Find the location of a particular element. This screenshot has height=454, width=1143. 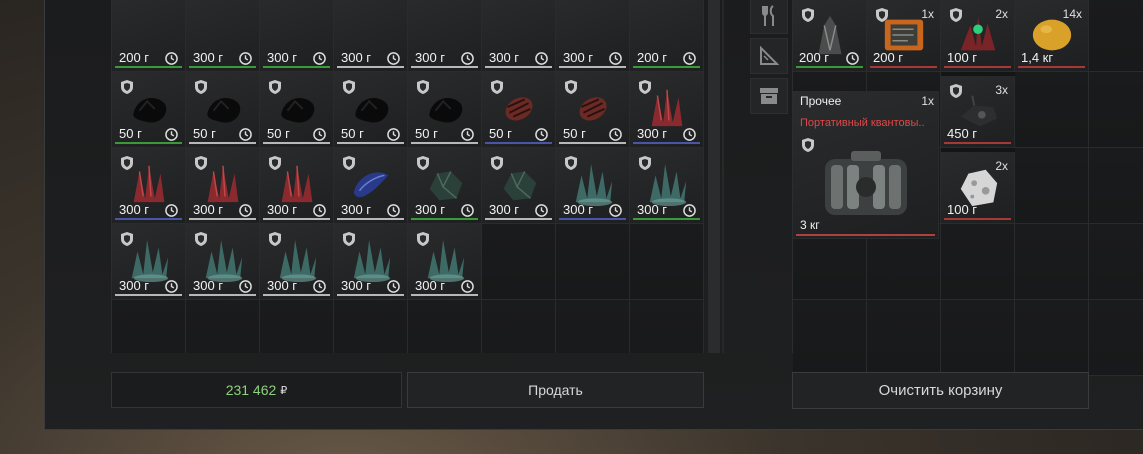

basket-item-quantum-device: Прочее 1x Портативный квантовы.. 3 кг is located at coordinates (866, 165).